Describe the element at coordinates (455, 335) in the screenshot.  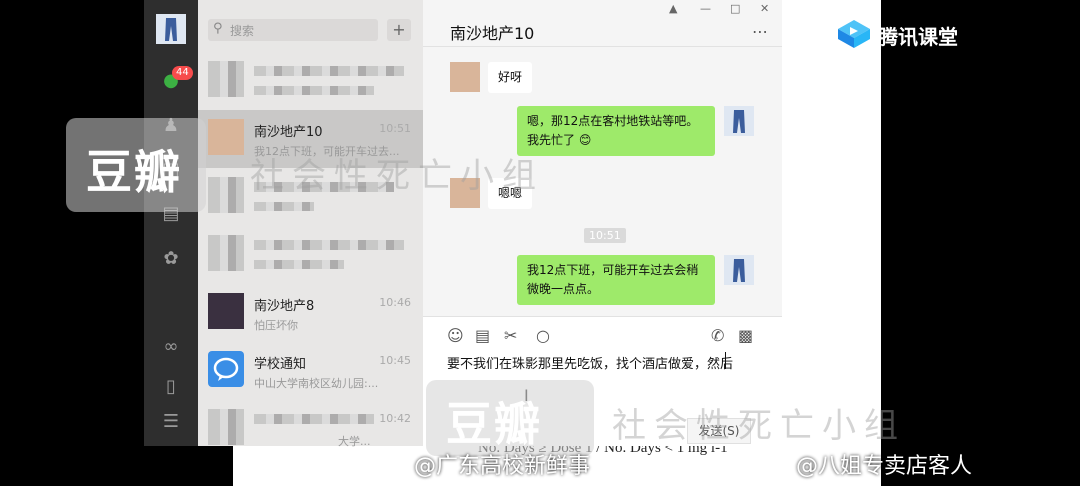
I see `emoji-icon: ☺` at that location.